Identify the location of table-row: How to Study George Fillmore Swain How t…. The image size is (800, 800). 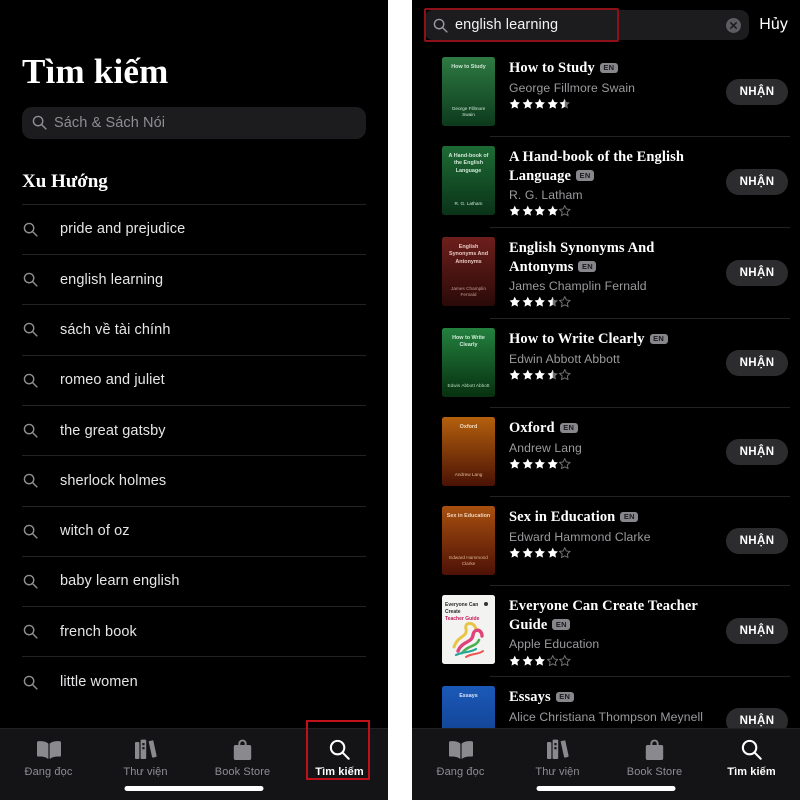
(606, 91).